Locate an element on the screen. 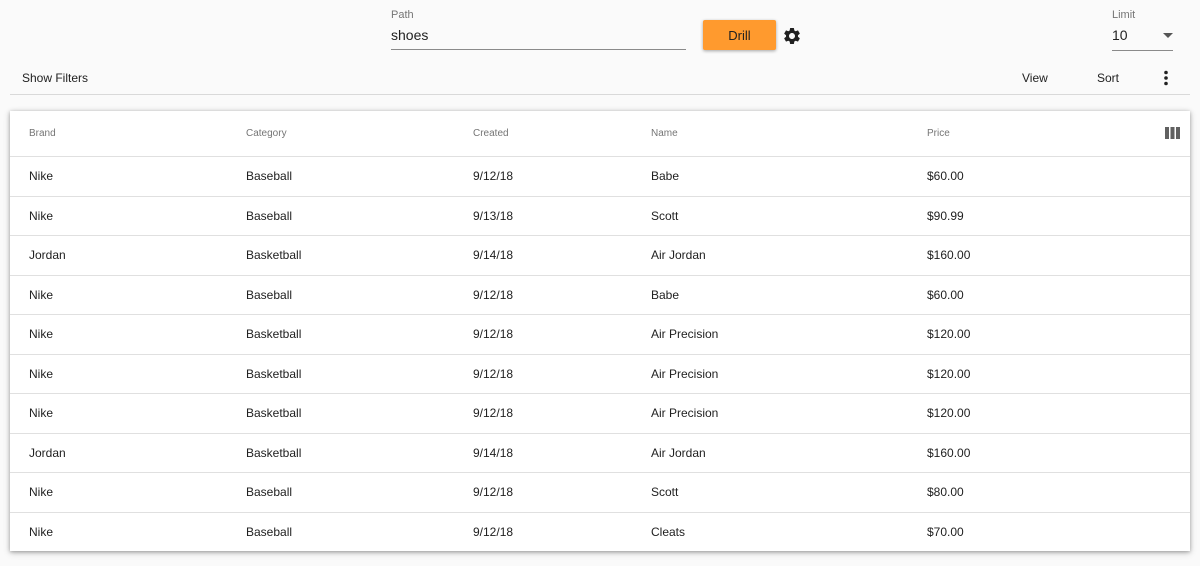 The image size is (1200, 566). view-button: View is located at coordinates (1035, 78).